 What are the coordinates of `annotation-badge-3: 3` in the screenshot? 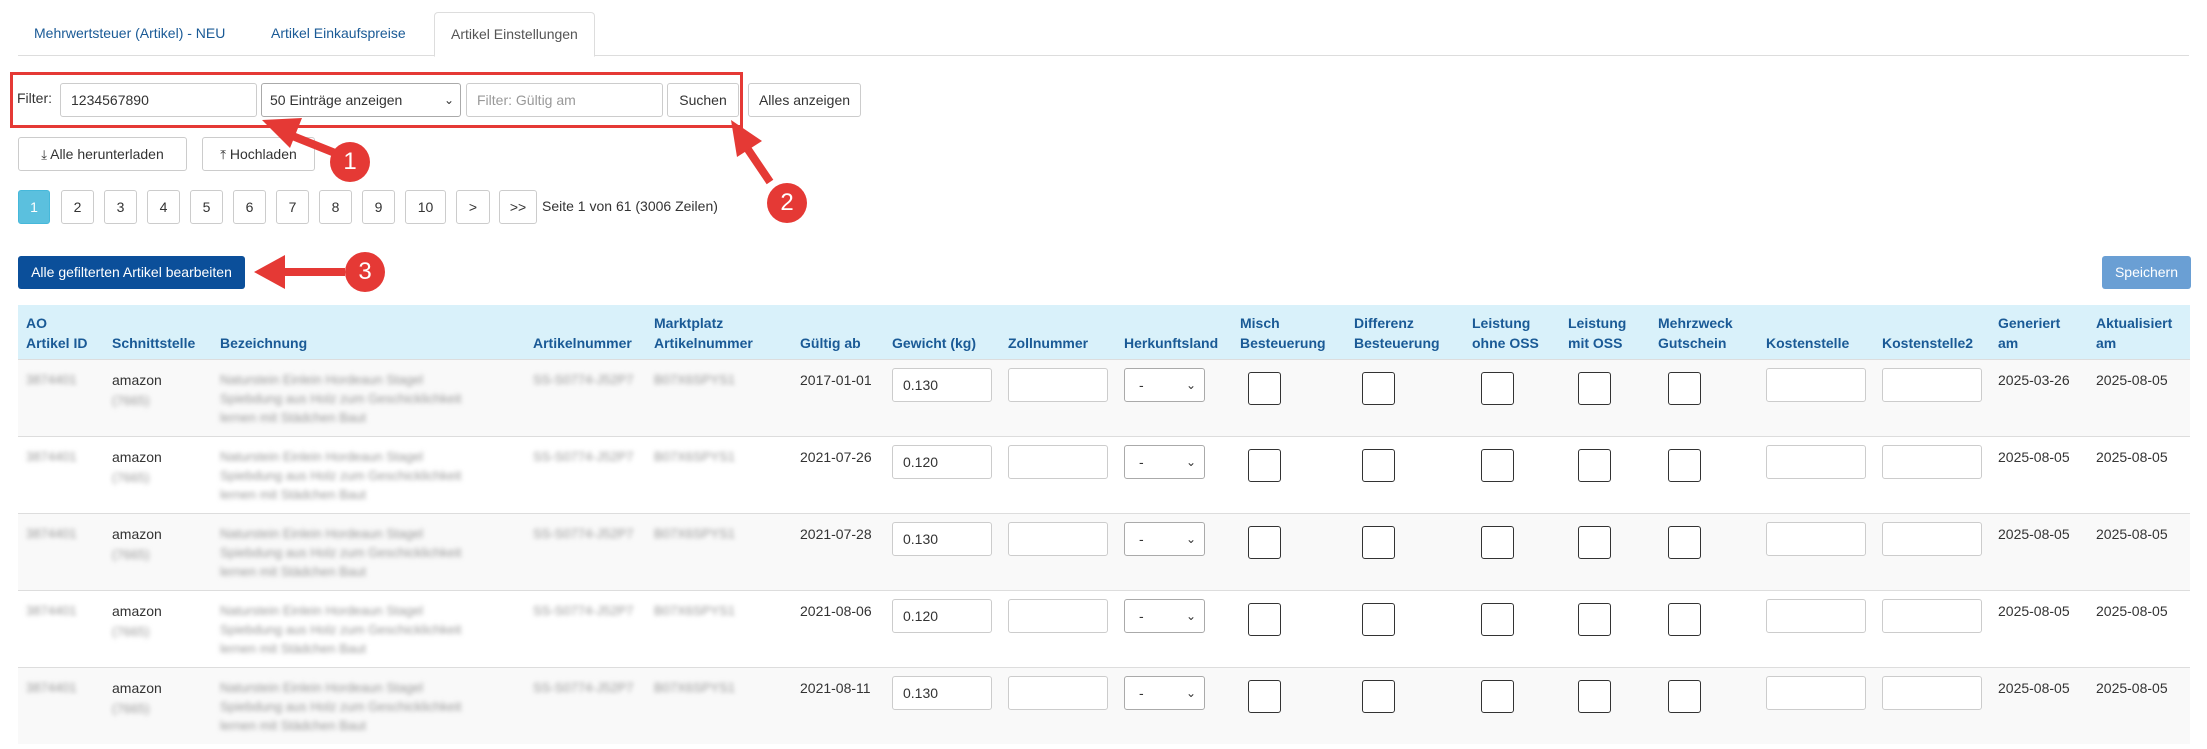 It's located at (365, 272).